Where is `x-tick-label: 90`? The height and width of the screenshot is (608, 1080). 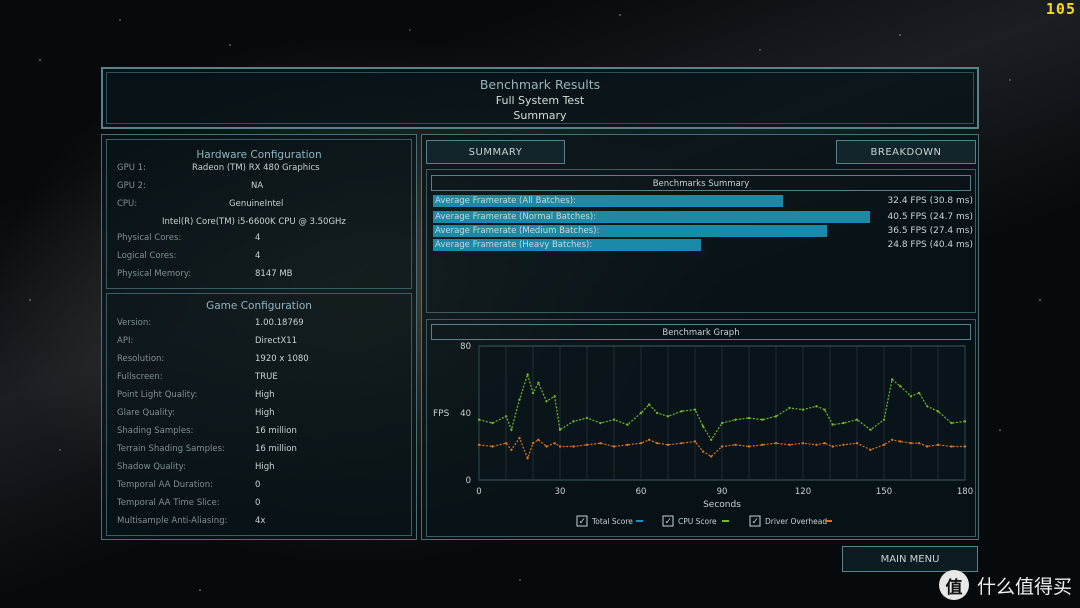
x-tick-label: 90 is located at coordinates (722, 492).